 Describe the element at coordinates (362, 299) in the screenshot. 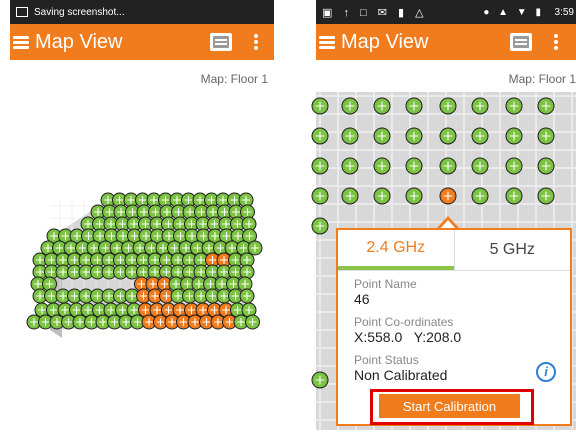

I see `point-name-value: 46` at that location.